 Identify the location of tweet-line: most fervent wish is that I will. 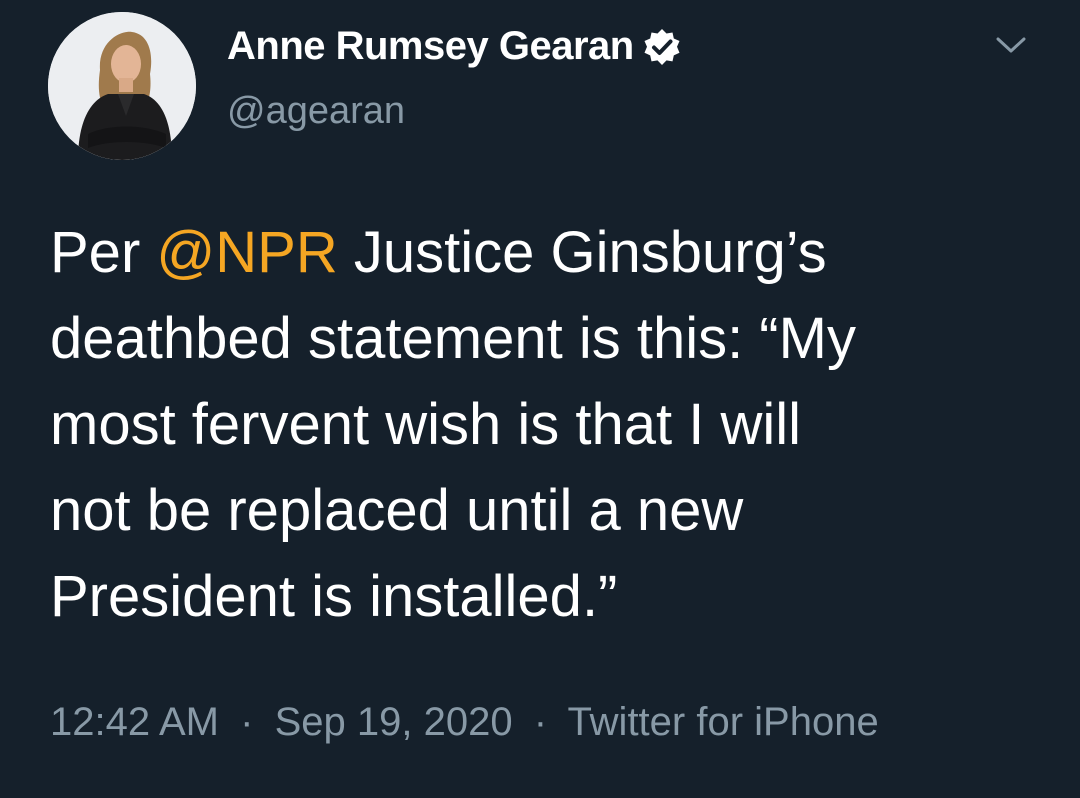
(425, 424).